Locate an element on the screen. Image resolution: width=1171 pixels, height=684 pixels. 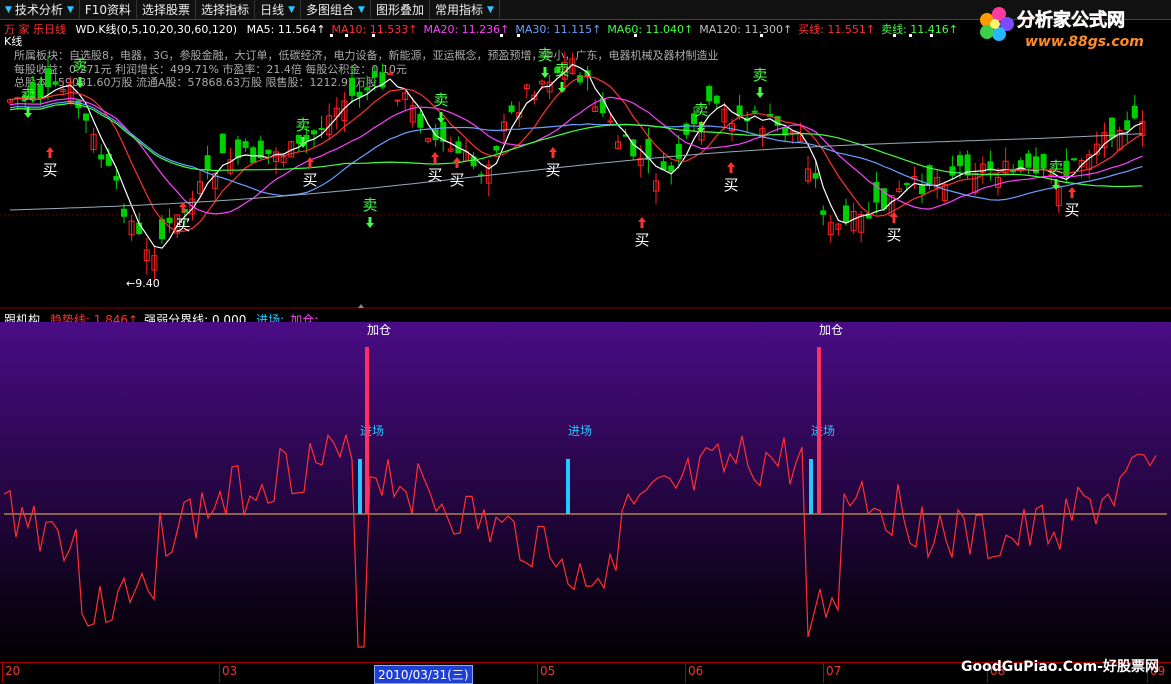
toolbar-button-label: 常用指标 is located at coordinates (458, 10).